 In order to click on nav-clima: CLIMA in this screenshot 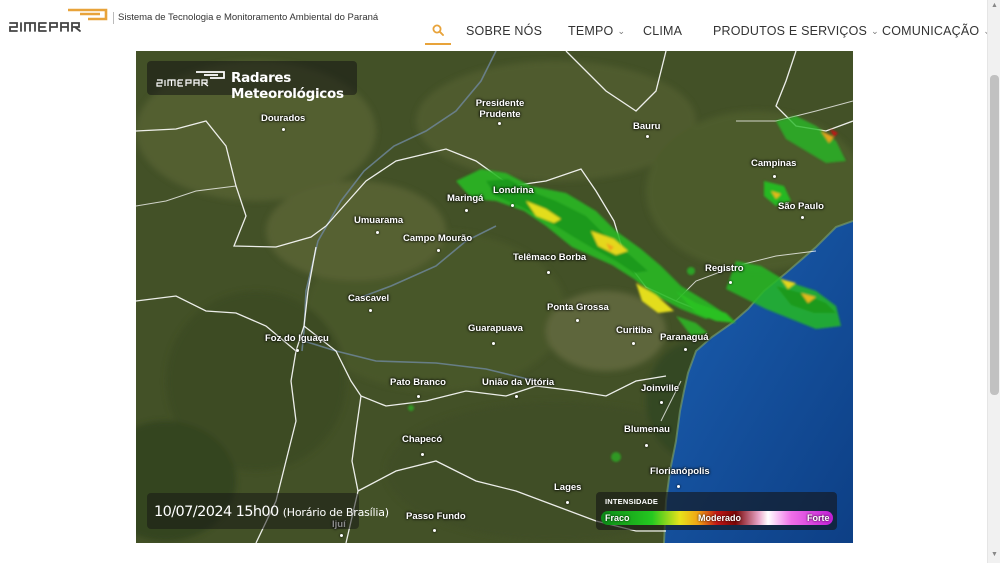, I will do `click(662, 31)`.